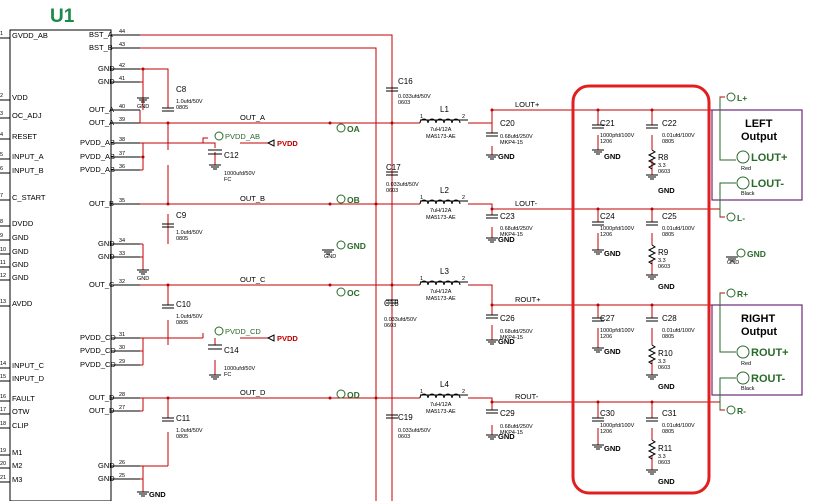 Image resolution: width=816 pixels, height=501 pixels. Describe the element at coordinates (742, 98) in the screenshot. I see `l-plus: L+` at that location.